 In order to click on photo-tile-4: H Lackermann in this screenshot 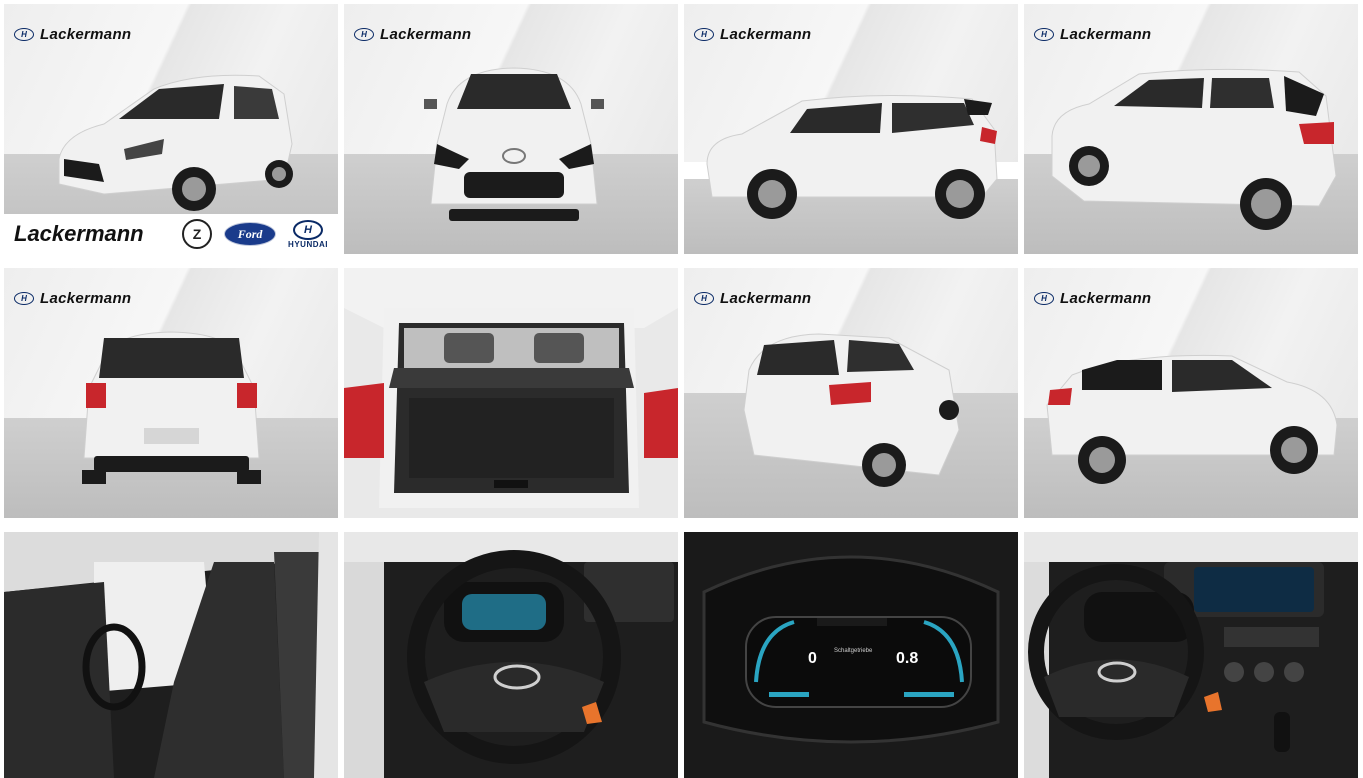, I will do `click(1191, 129)`.